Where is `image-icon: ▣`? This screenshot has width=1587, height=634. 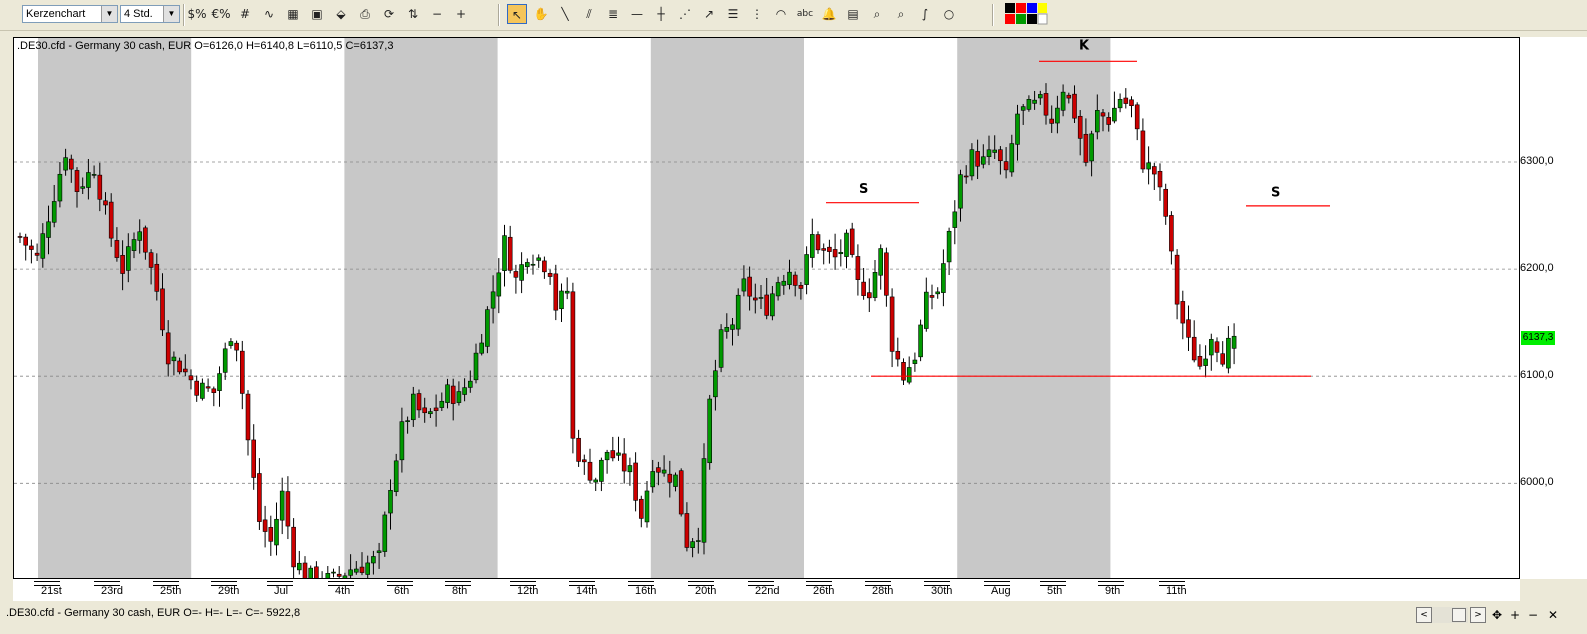
image-icon: ▣ is located at coordinates (317, 14).